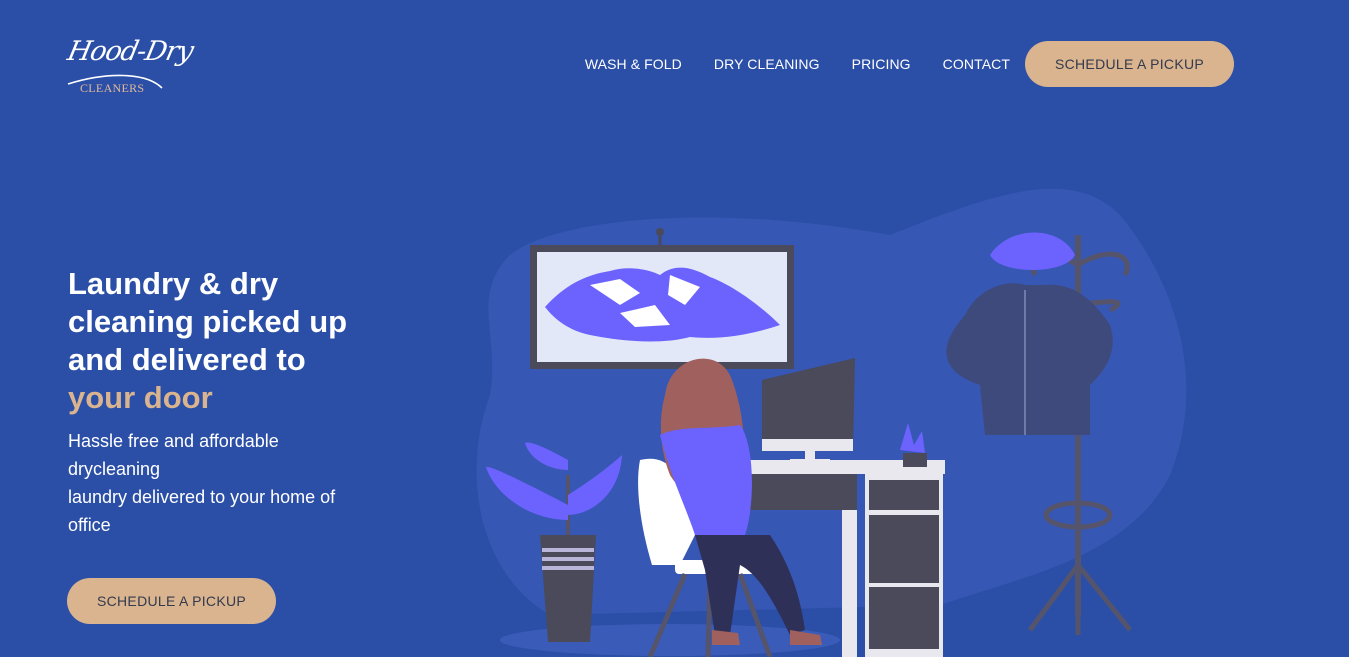  Describe the element at coordinates (173, 283) in the screenshot. I see `hero-title-line-1: Laundry & dry` at that location.